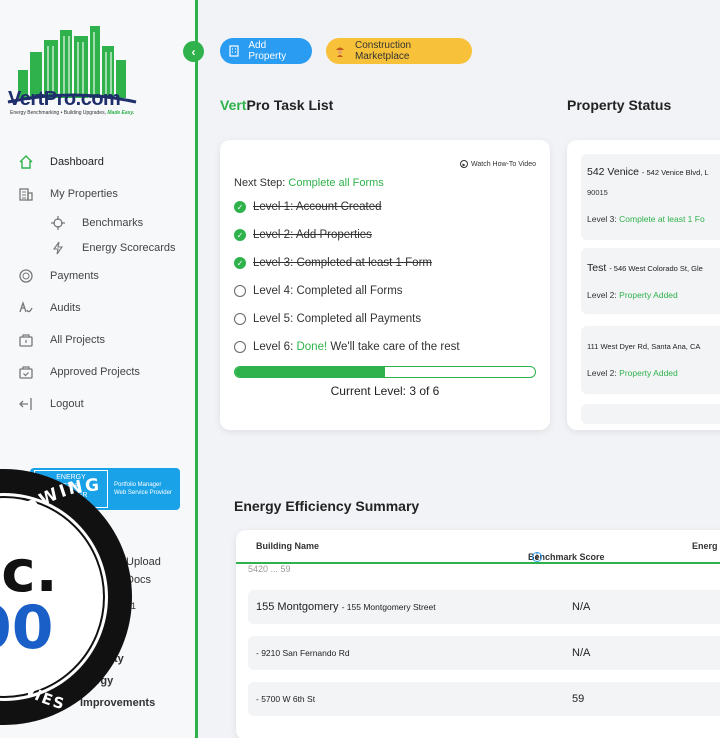 The height and width of the screenshot is (738, 720). Describe the element at coordinates (27, 628) in the screenshot. I see `svg-text: 00` at that location.